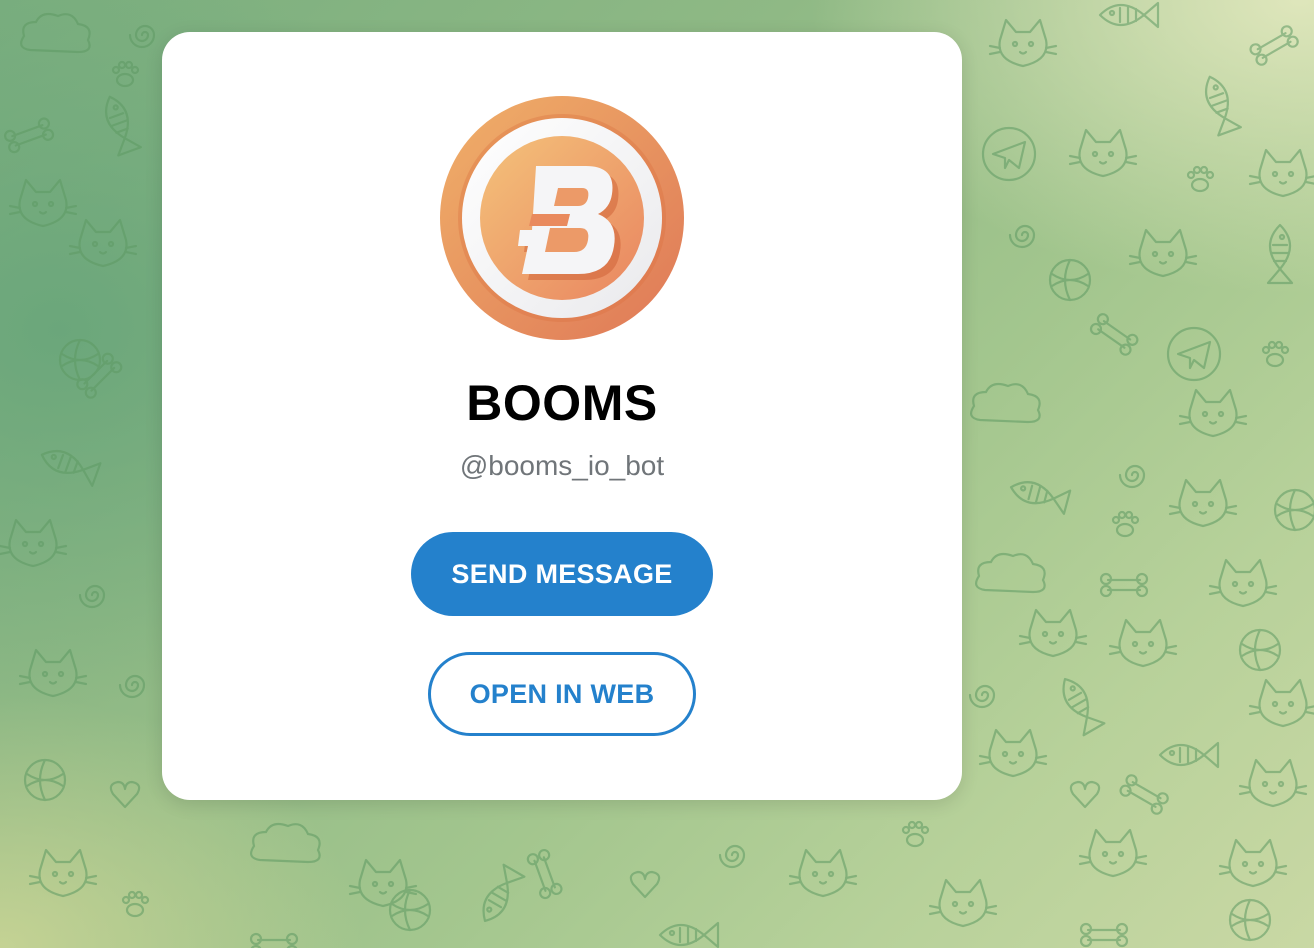  What do you see at coordinates (562, 218) in the screenshot?
I see `booms-b-coin-icon` at bounding box center [562, 218].